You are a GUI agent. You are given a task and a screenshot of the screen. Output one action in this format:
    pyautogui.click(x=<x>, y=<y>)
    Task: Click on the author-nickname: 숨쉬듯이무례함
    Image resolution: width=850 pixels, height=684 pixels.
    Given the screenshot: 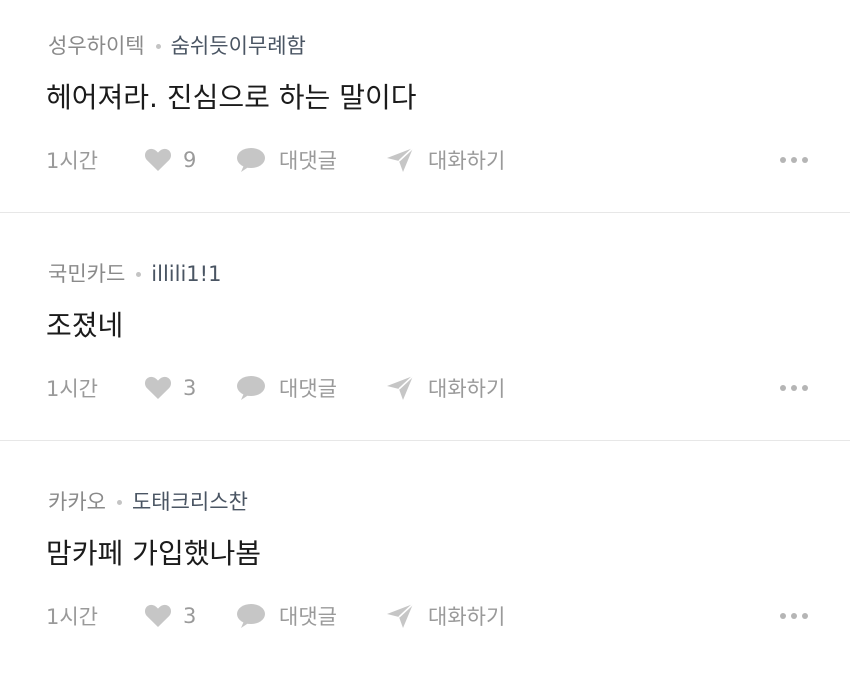 What is the action you would take?
    pyautogui.click(x=238, y=46)
    